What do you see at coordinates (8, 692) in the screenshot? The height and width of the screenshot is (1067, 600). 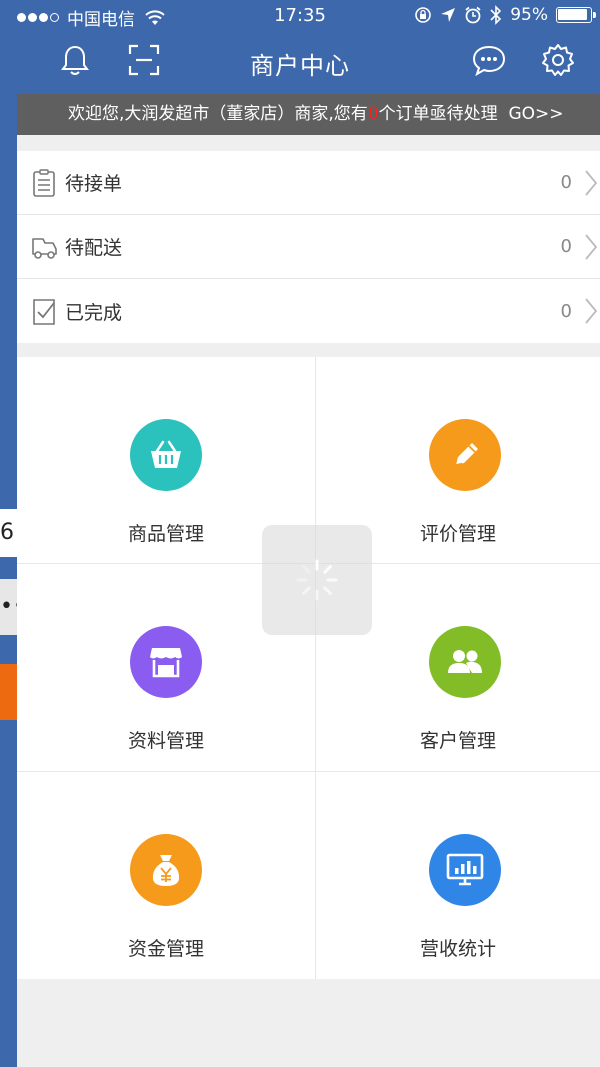 I see `background-fragment-orange` at bounding box center [8, 692].